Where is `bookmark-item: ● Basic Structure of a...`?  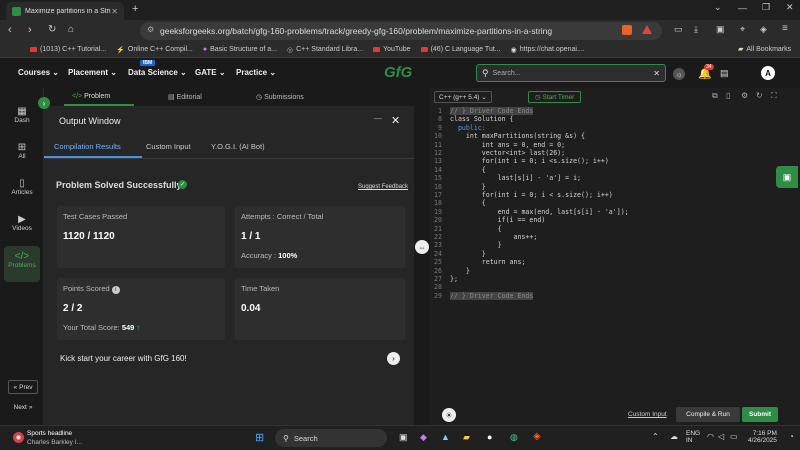
bookmark-item: ● Basic Structure of a... is located at coordinates (240, 49).